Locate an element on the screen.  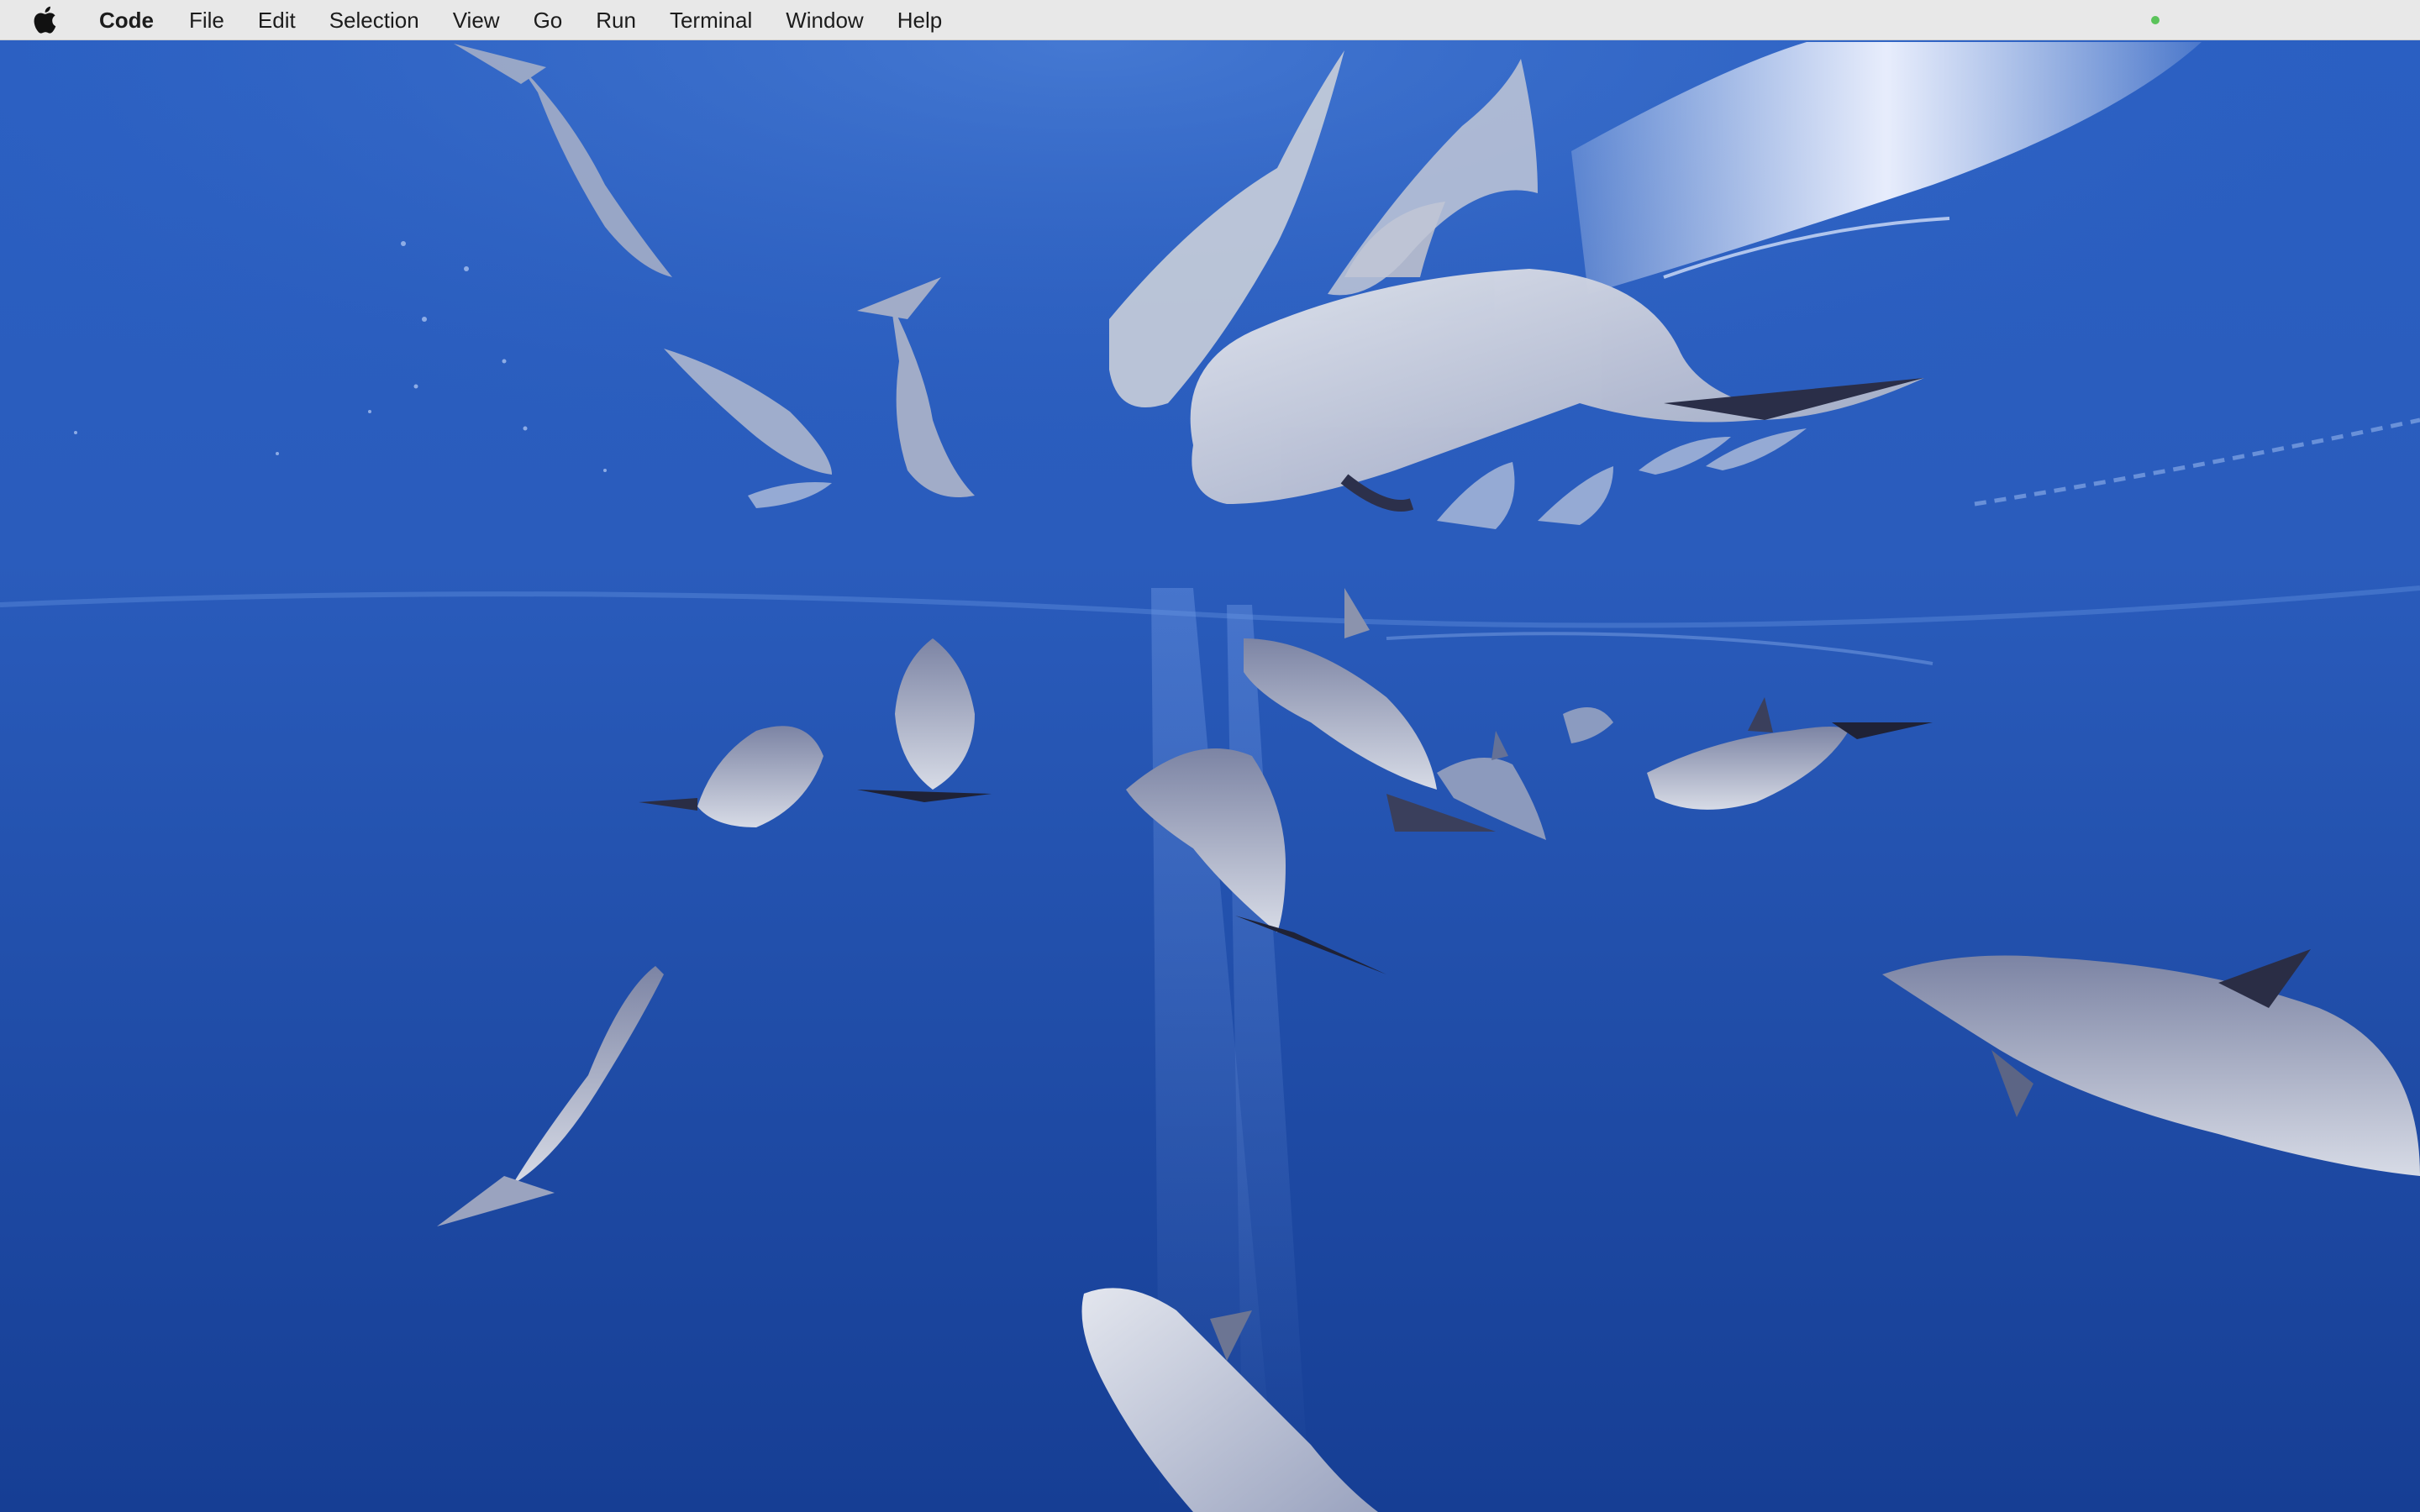
menu-terminal: Terminal is located at coordinates (711, 20).